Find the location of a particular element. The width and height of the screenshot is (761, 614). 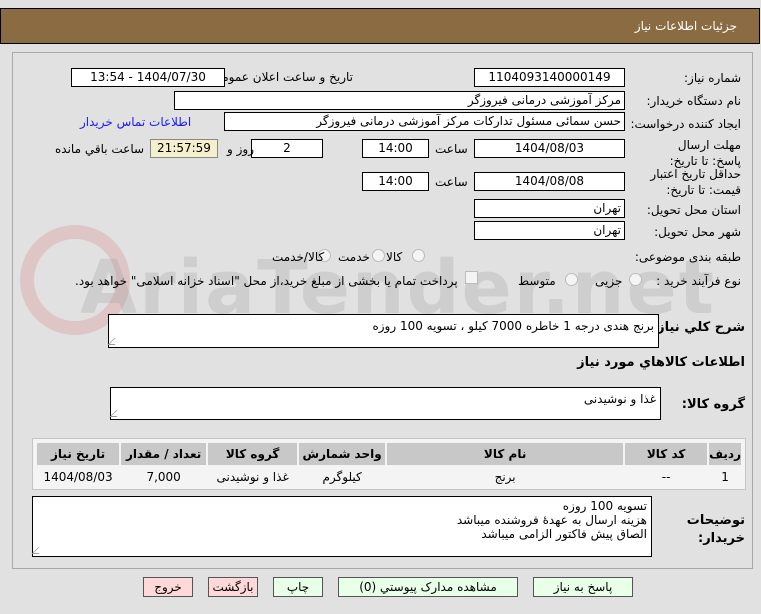

col-unit: واحد شمارش is located at coordinates (342, 454).